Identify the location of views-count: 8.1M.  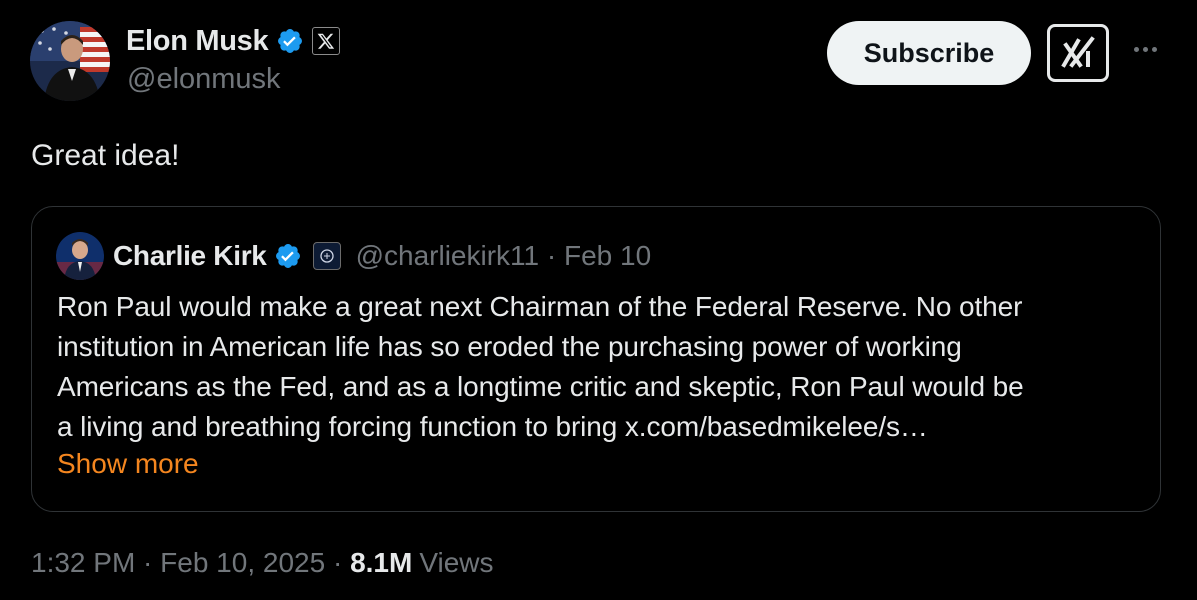
(381, 562).